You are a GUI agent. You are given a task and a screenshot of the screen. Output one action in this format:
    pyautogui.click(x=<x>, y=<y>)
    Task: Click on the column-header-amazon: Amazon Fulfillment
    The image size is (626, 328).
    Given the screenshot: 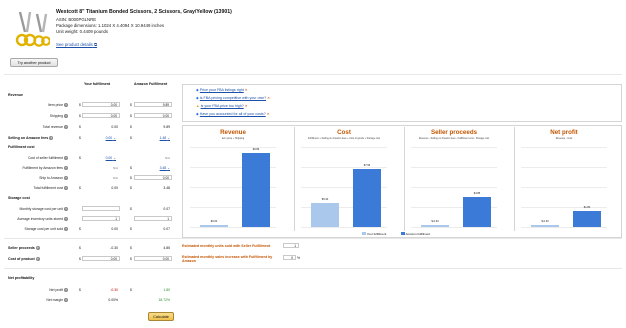 What is the action you would take?
    pyautogui.click(x=151, y=84)
    